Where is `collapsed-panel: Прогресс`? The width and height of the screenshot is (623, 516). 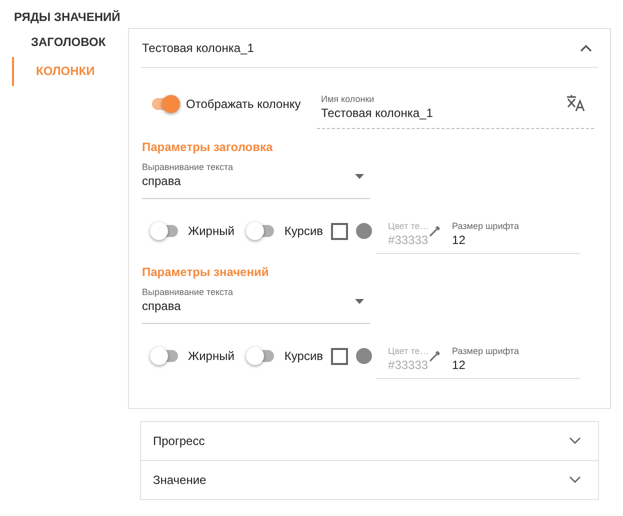 collapsed-panel: Прогресс is located at coordinates (369, 441).